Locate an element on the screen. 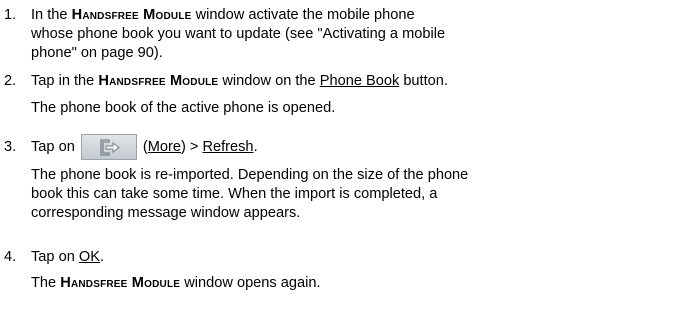 This screenshot has height=335, width=685. step-4-result: The Handsfree Module window opens again. is located at coordinates (351, 283).